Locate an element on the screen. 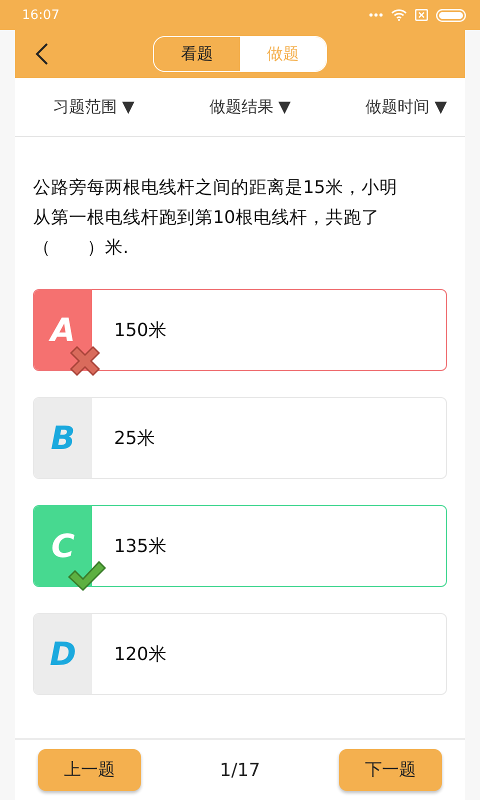 Image resolution: width=480 pixels, height=800 pixels. cross-icon is located at coordinates (85, 361).